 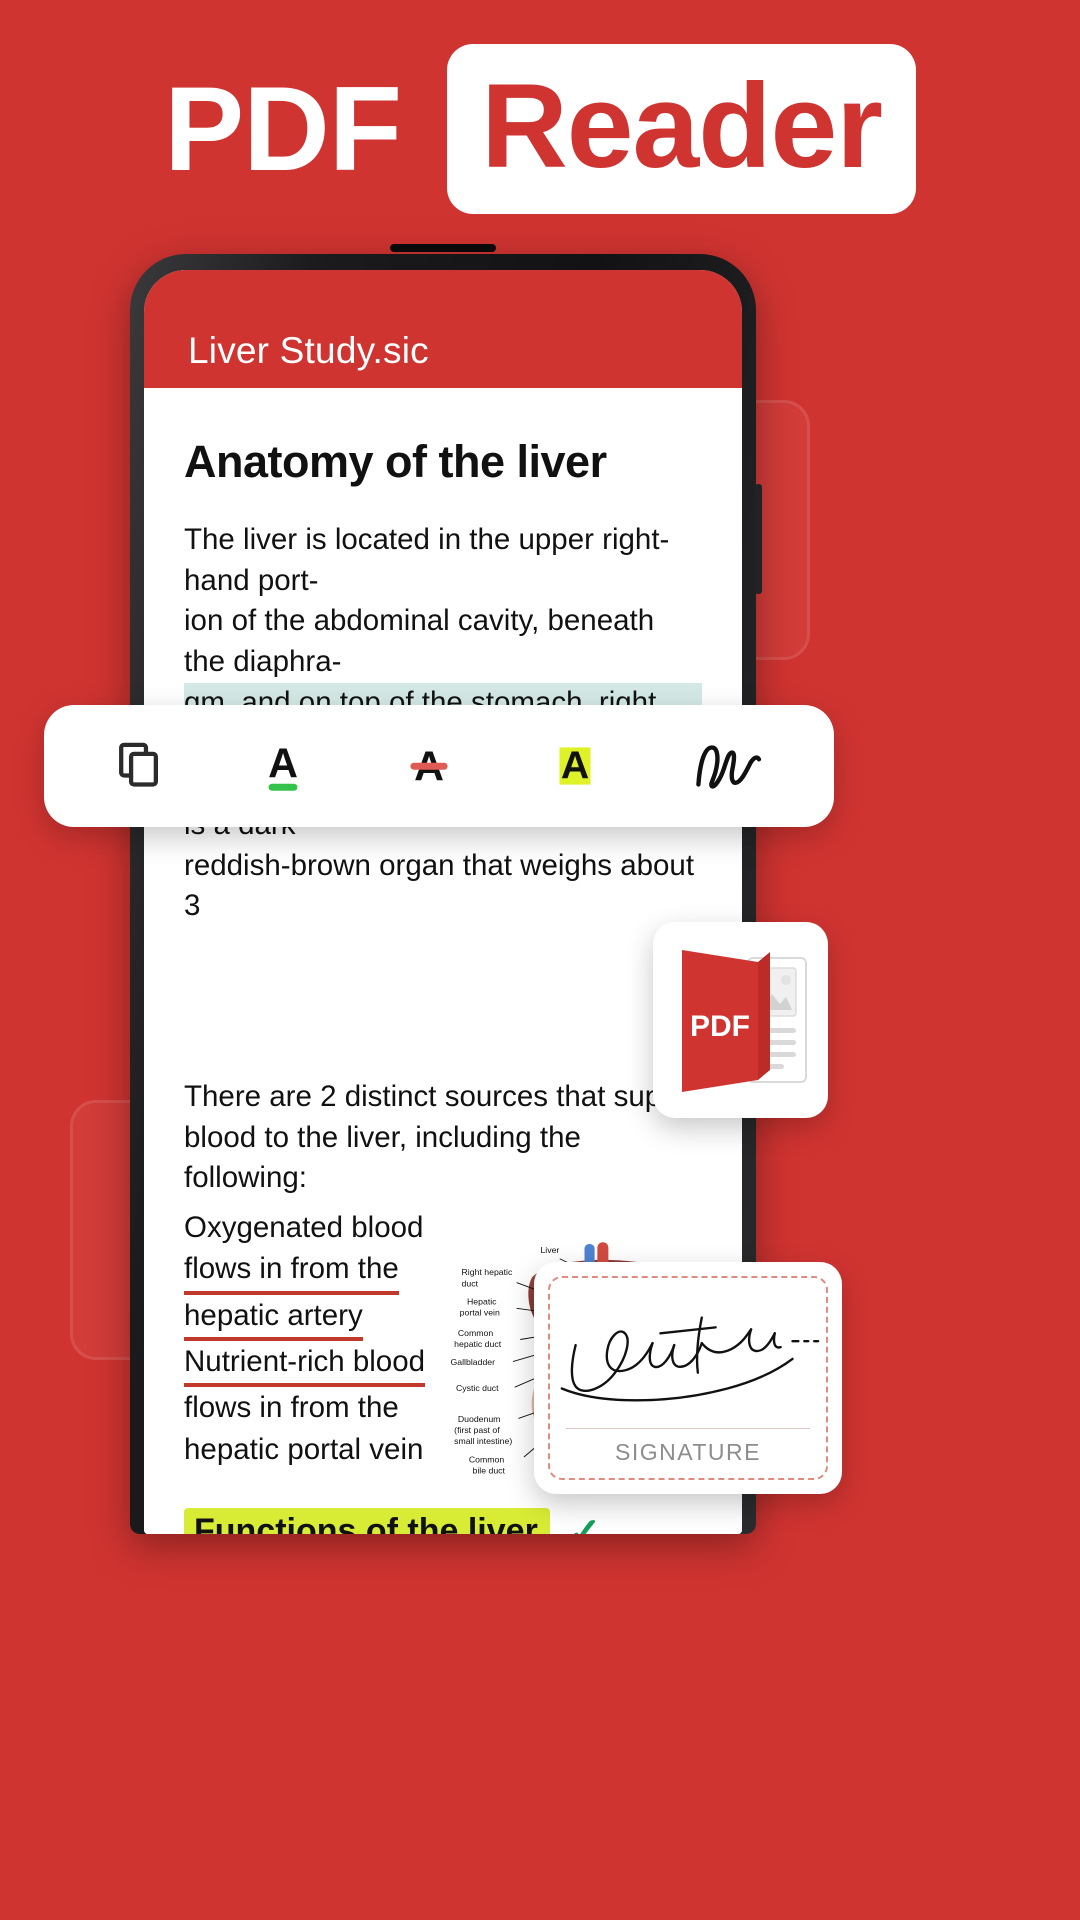 What do you see at coordinates (305, 1364) in the screenshot?
I see `list-item-text-underlined: Nutrient-rich blood` at bounding box center [305, 1364].